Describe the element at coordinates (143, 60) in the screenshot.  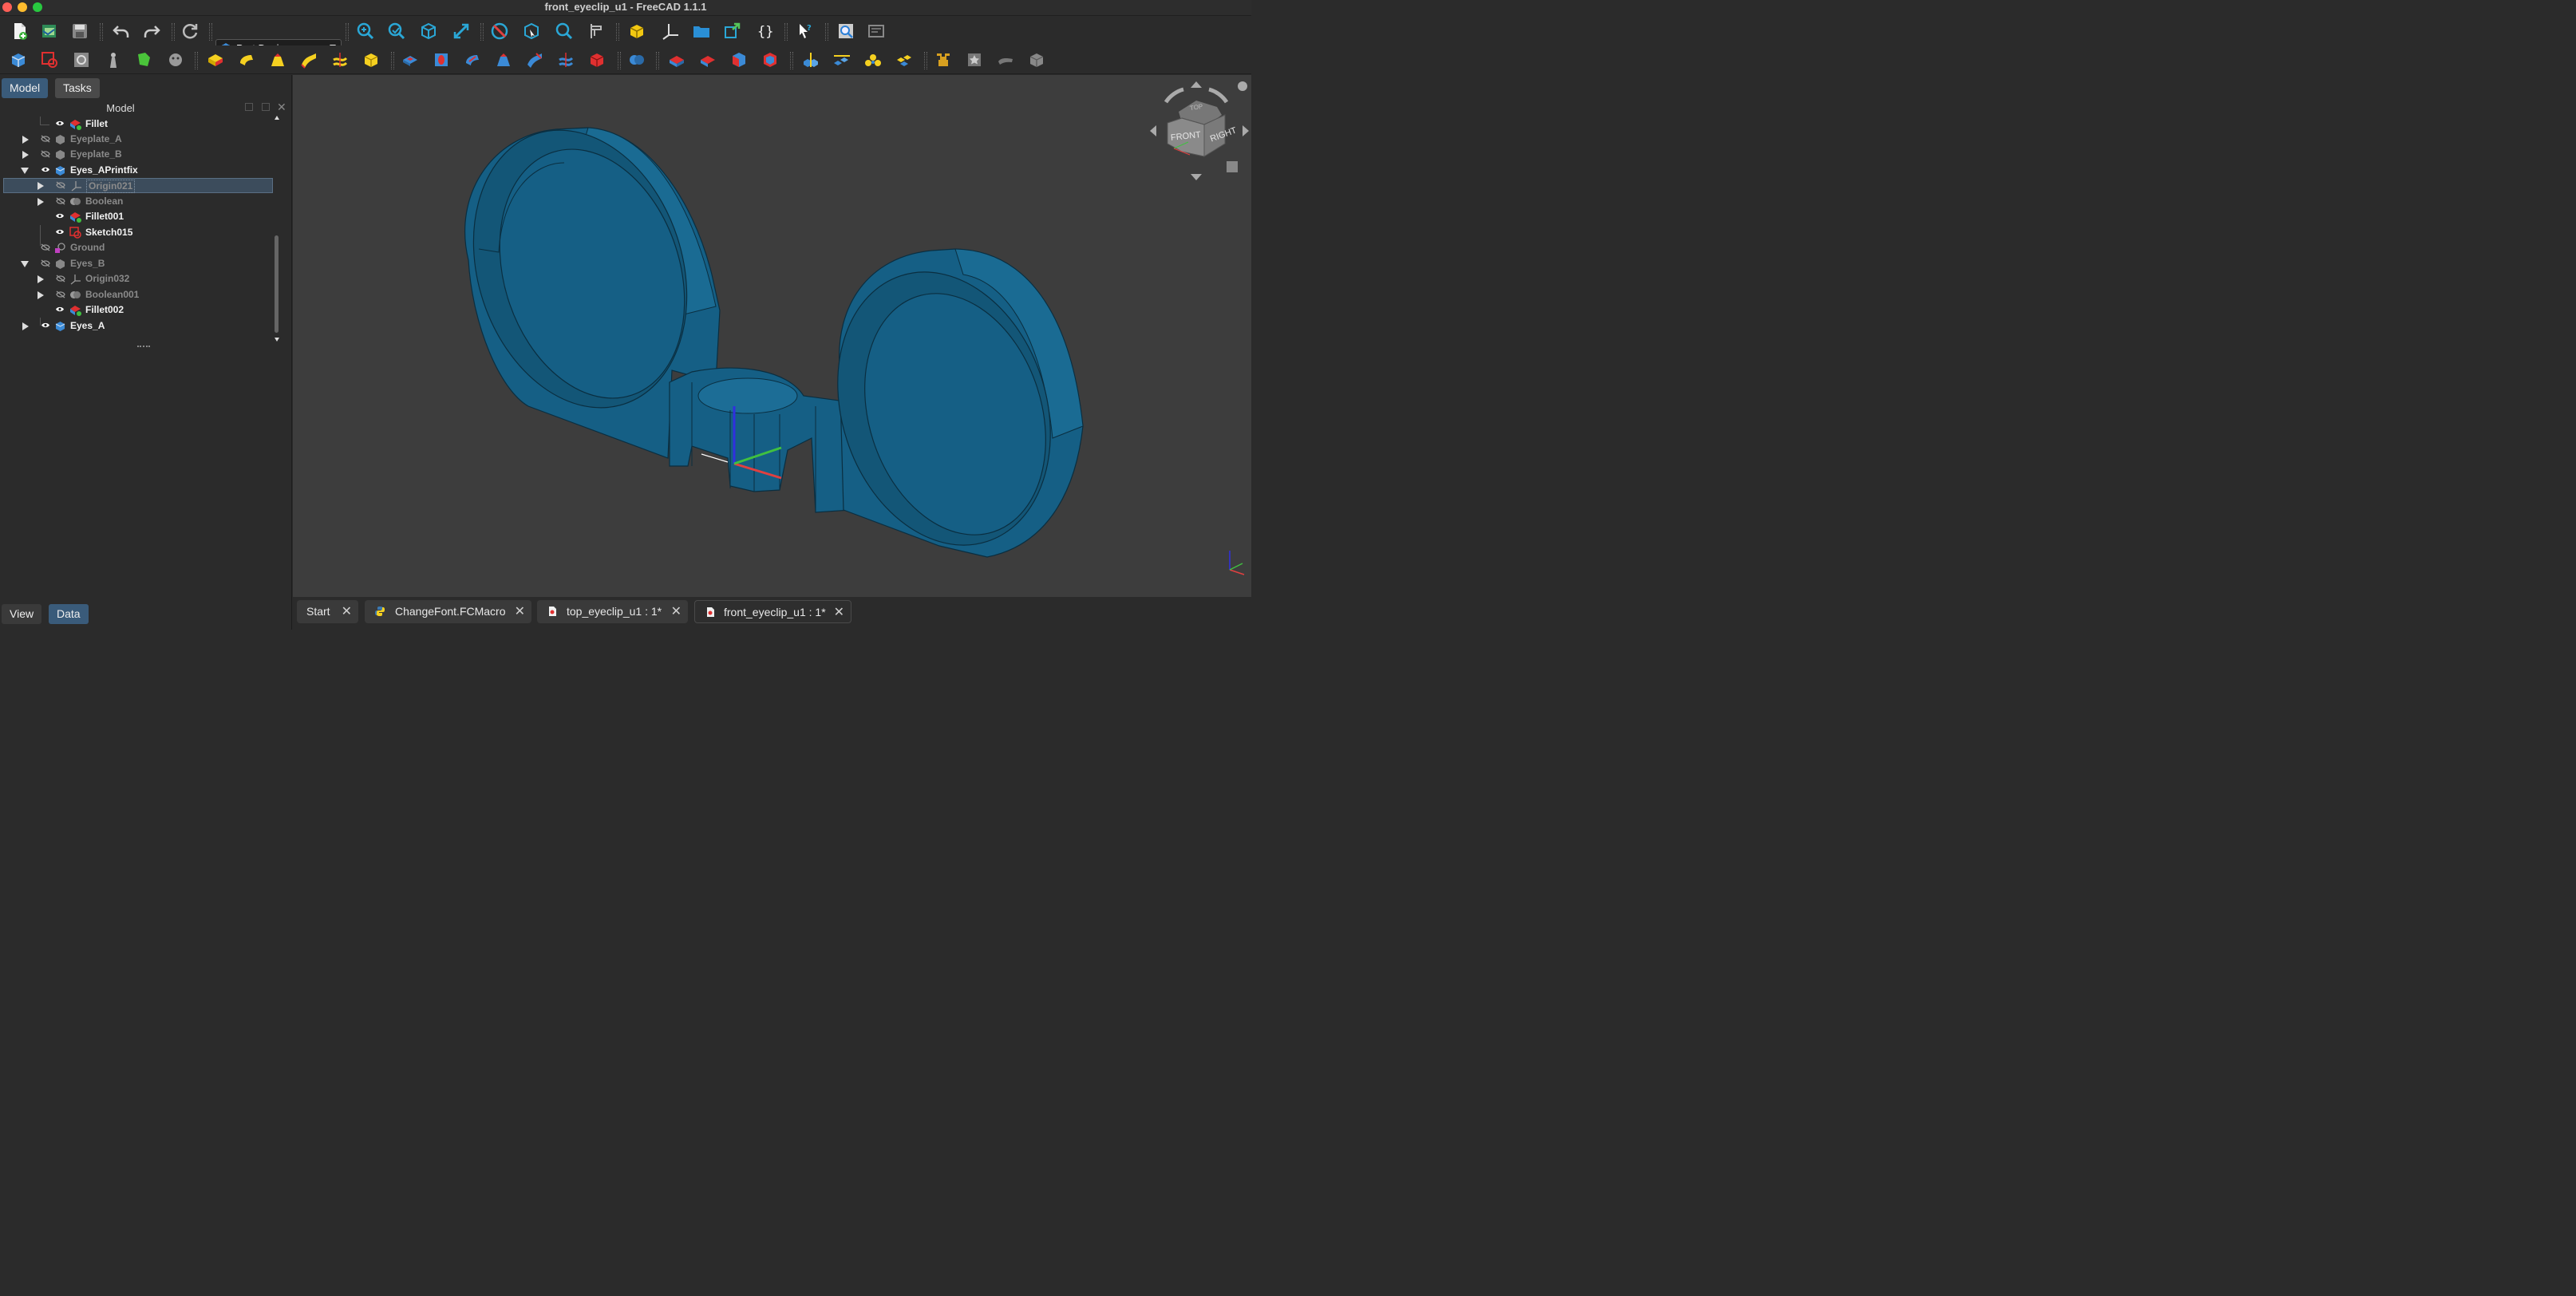
I see `subshape-binder-button` at that location.